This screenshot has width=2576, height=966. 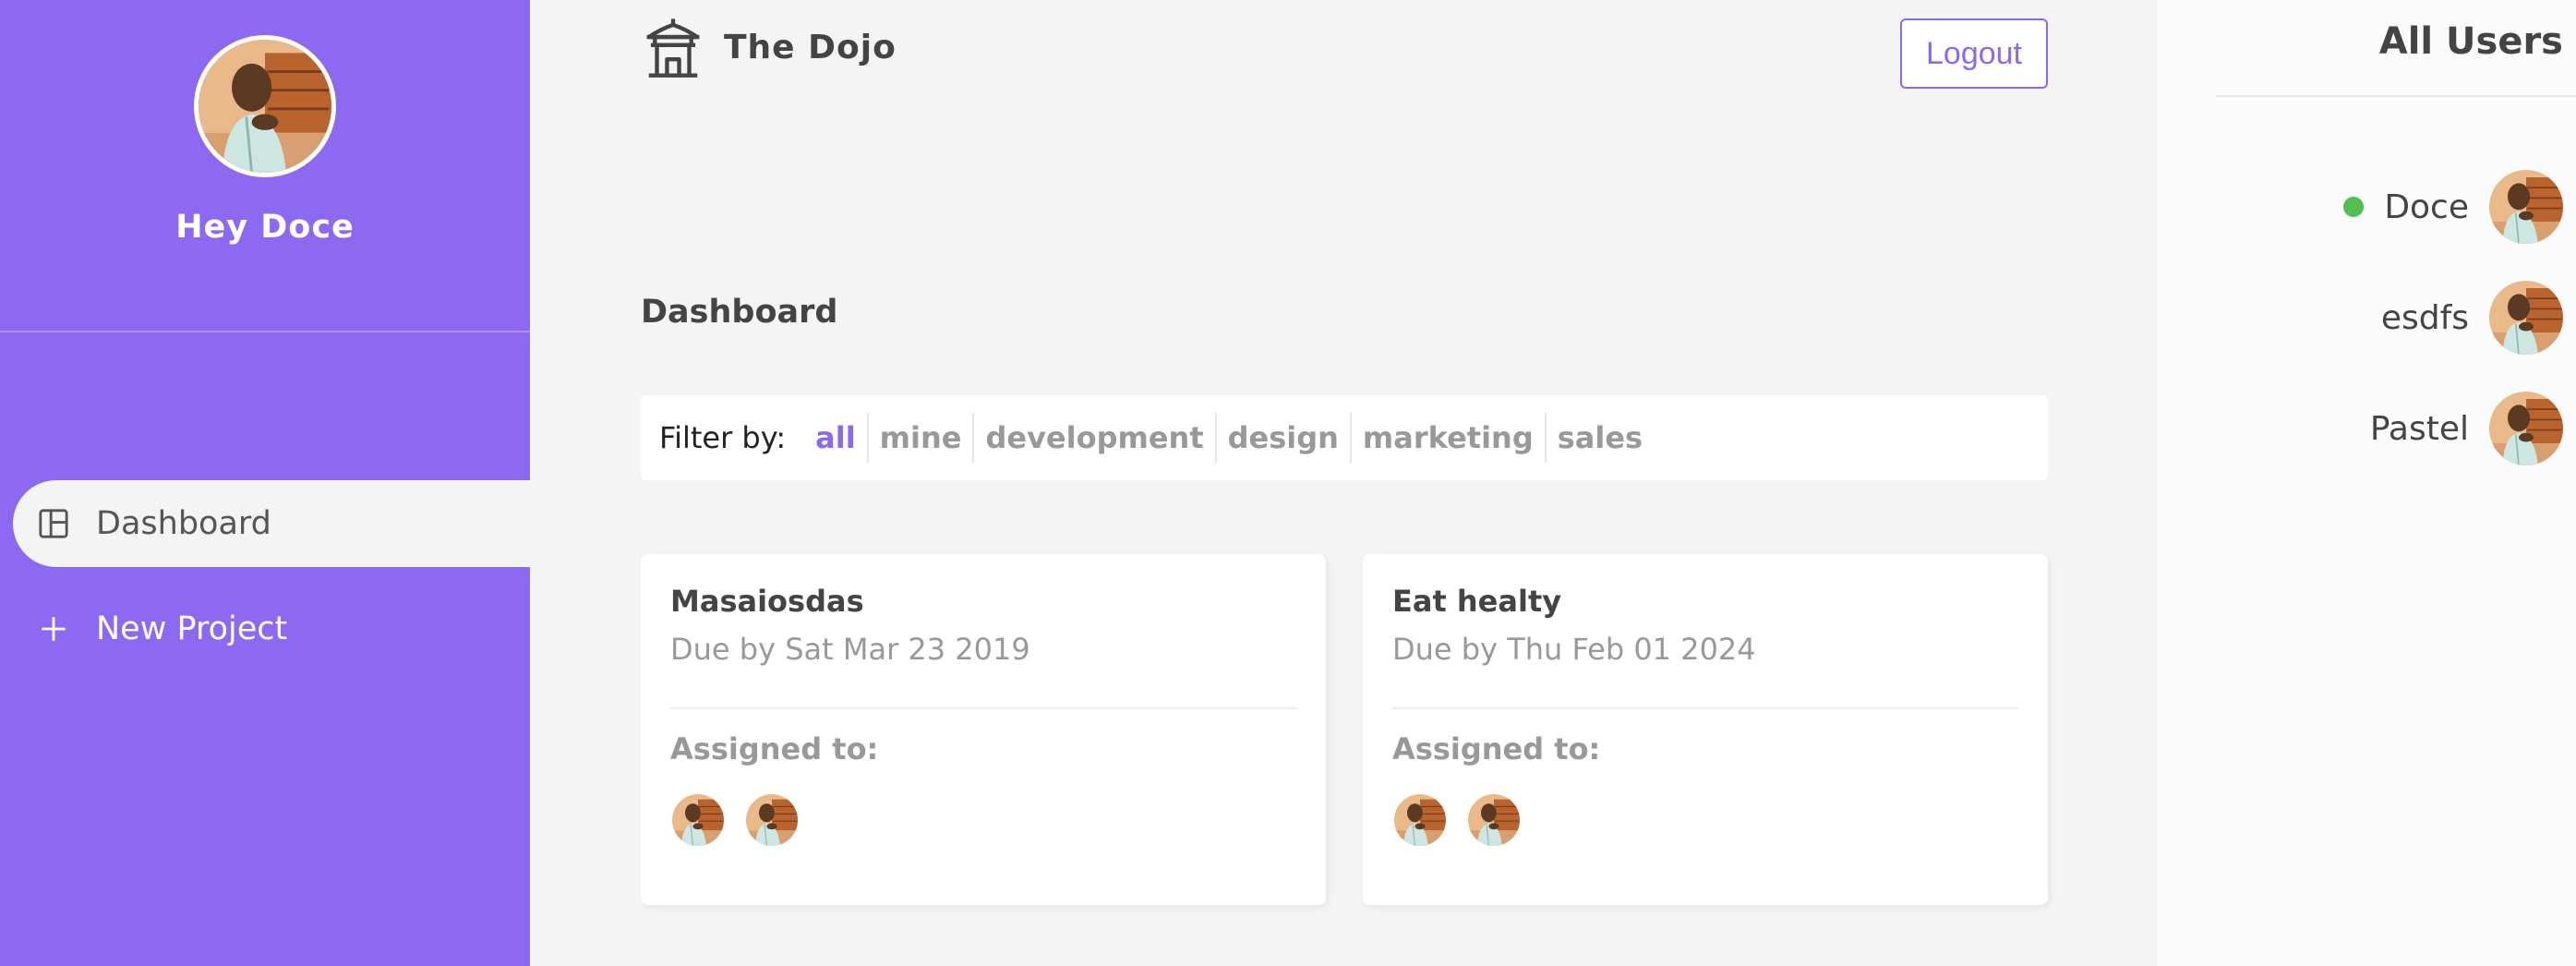 I want to click on navbar: The Dojo Logout, so click(x=1344, y=53).